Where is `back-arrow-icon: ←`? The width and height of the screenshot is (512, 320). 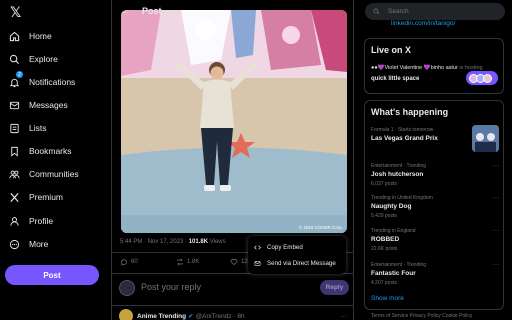
back-arrow-icon: ← is located at coordinates (125, 11).